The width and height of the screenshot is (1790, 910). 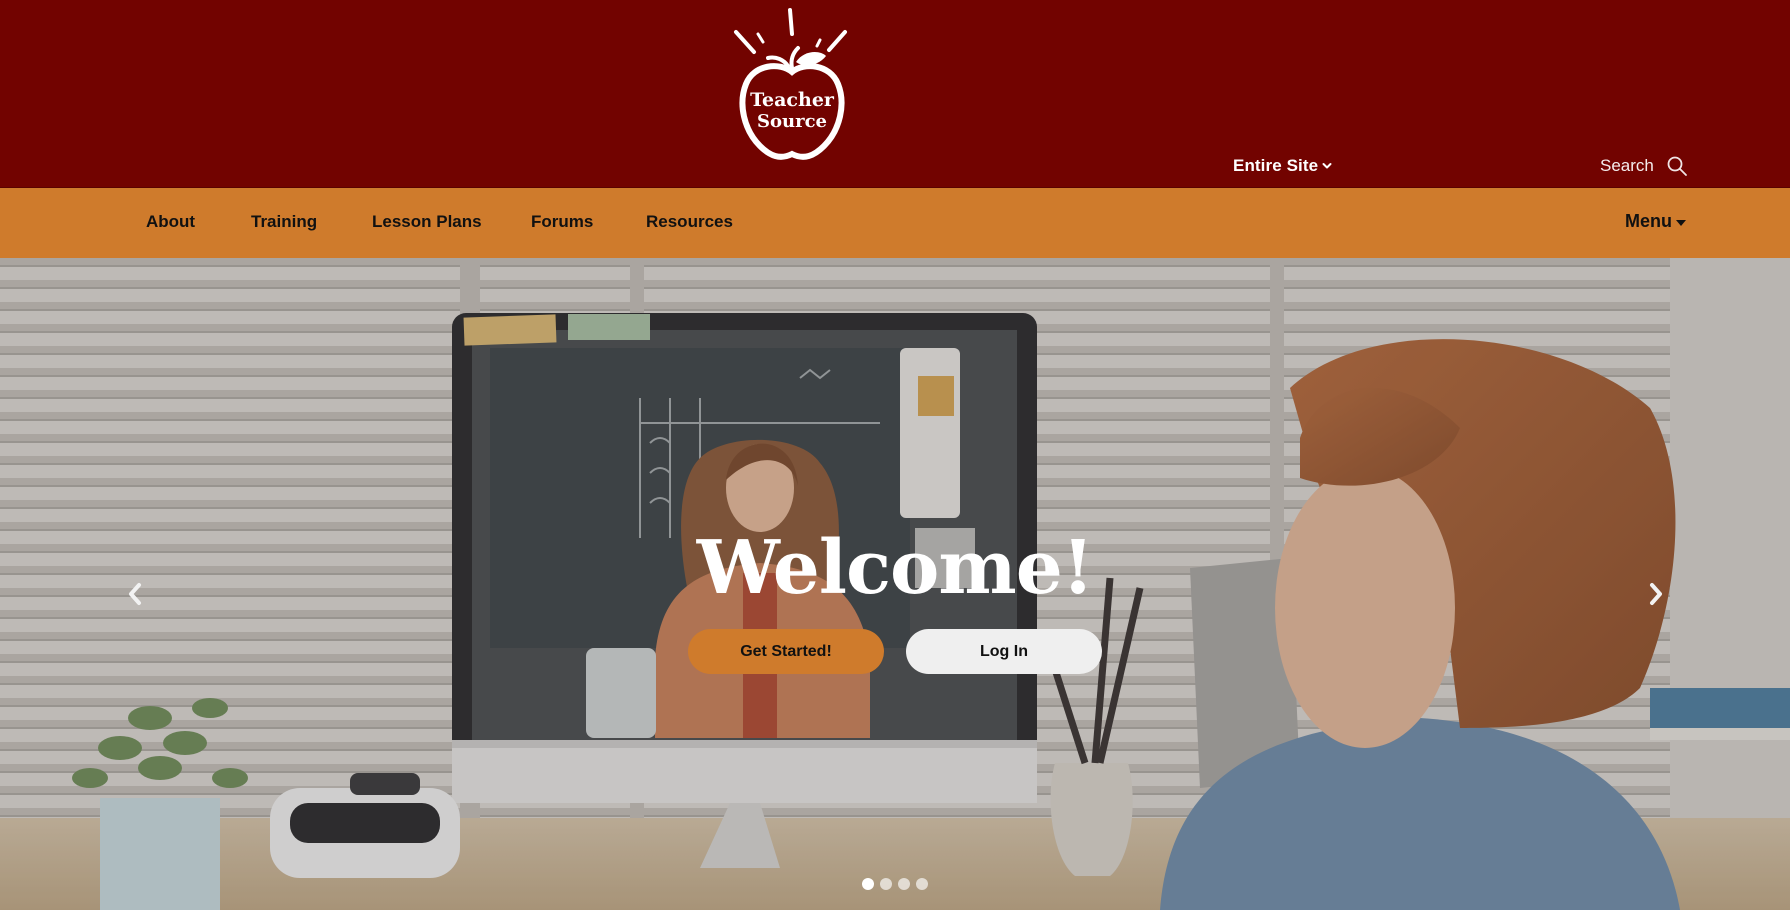 I want to click on get-started-button: Get Started!, so click(x=786, y=651).